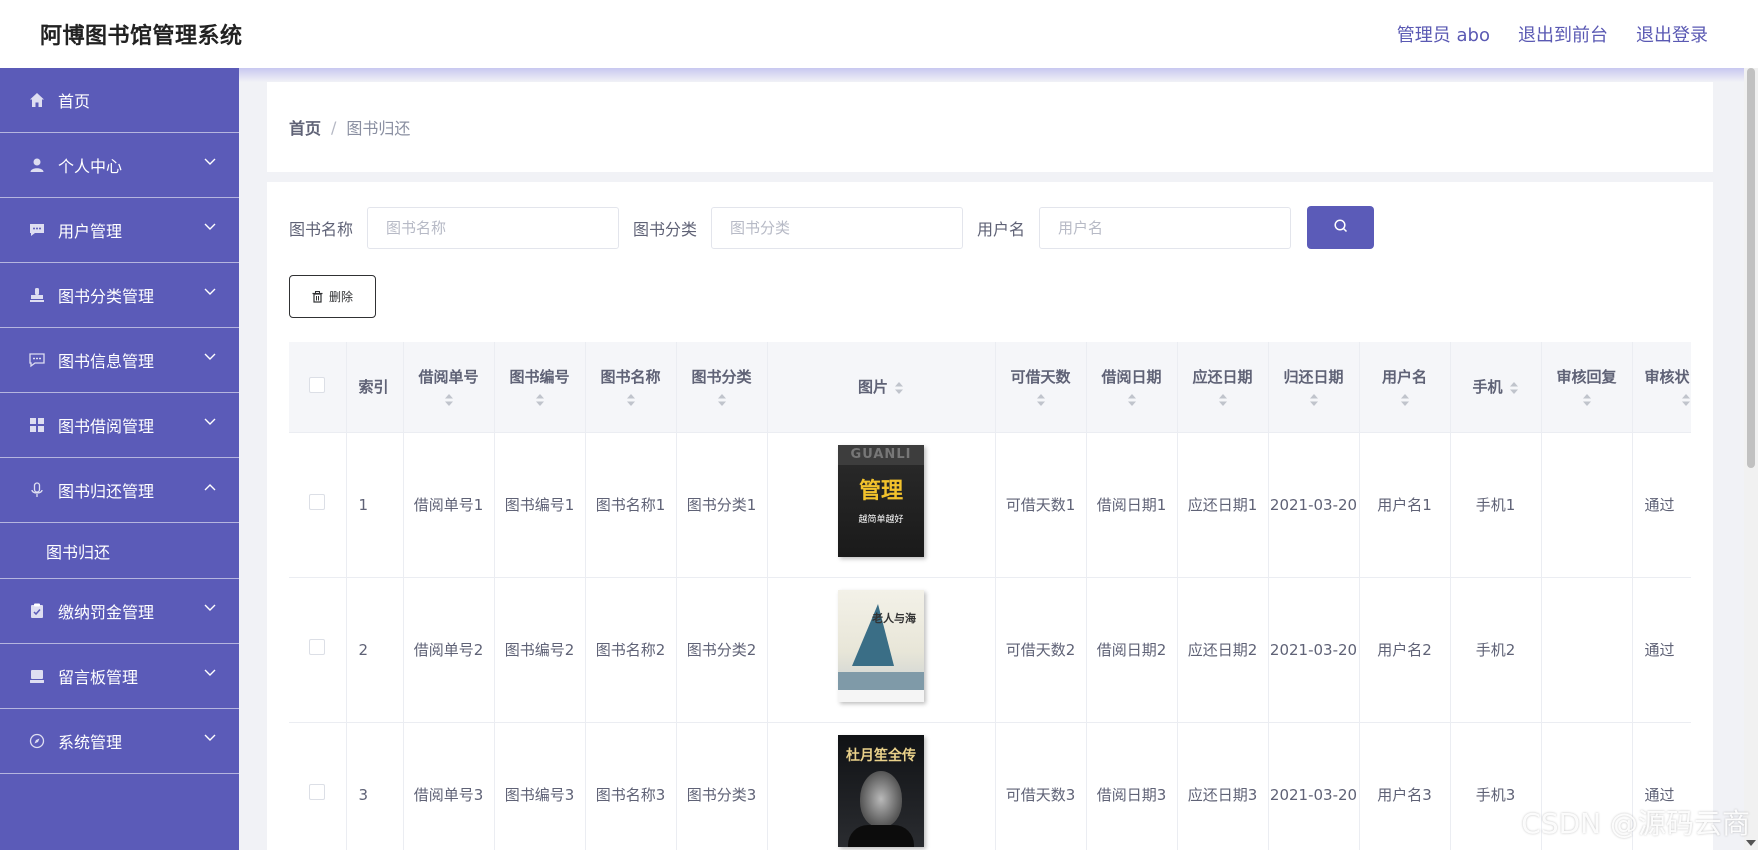  Describe the element at coordinates (1314, 387) in the screenshot. I see `col-return-date: 归还日期` at that location.